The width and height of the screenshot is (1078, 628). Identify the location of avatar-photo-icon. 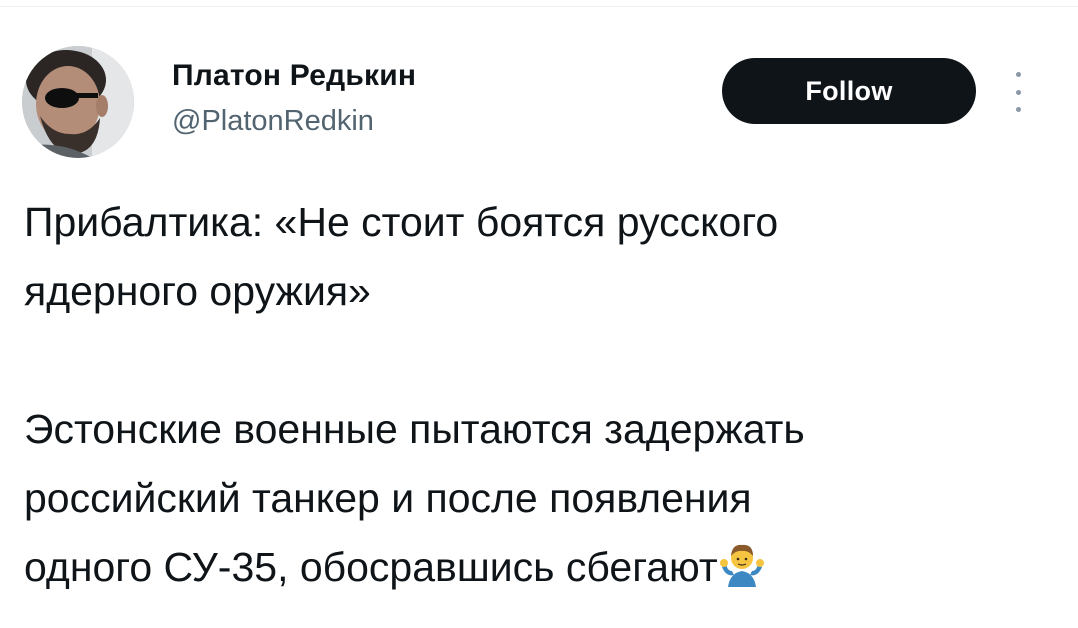
(78, 102).